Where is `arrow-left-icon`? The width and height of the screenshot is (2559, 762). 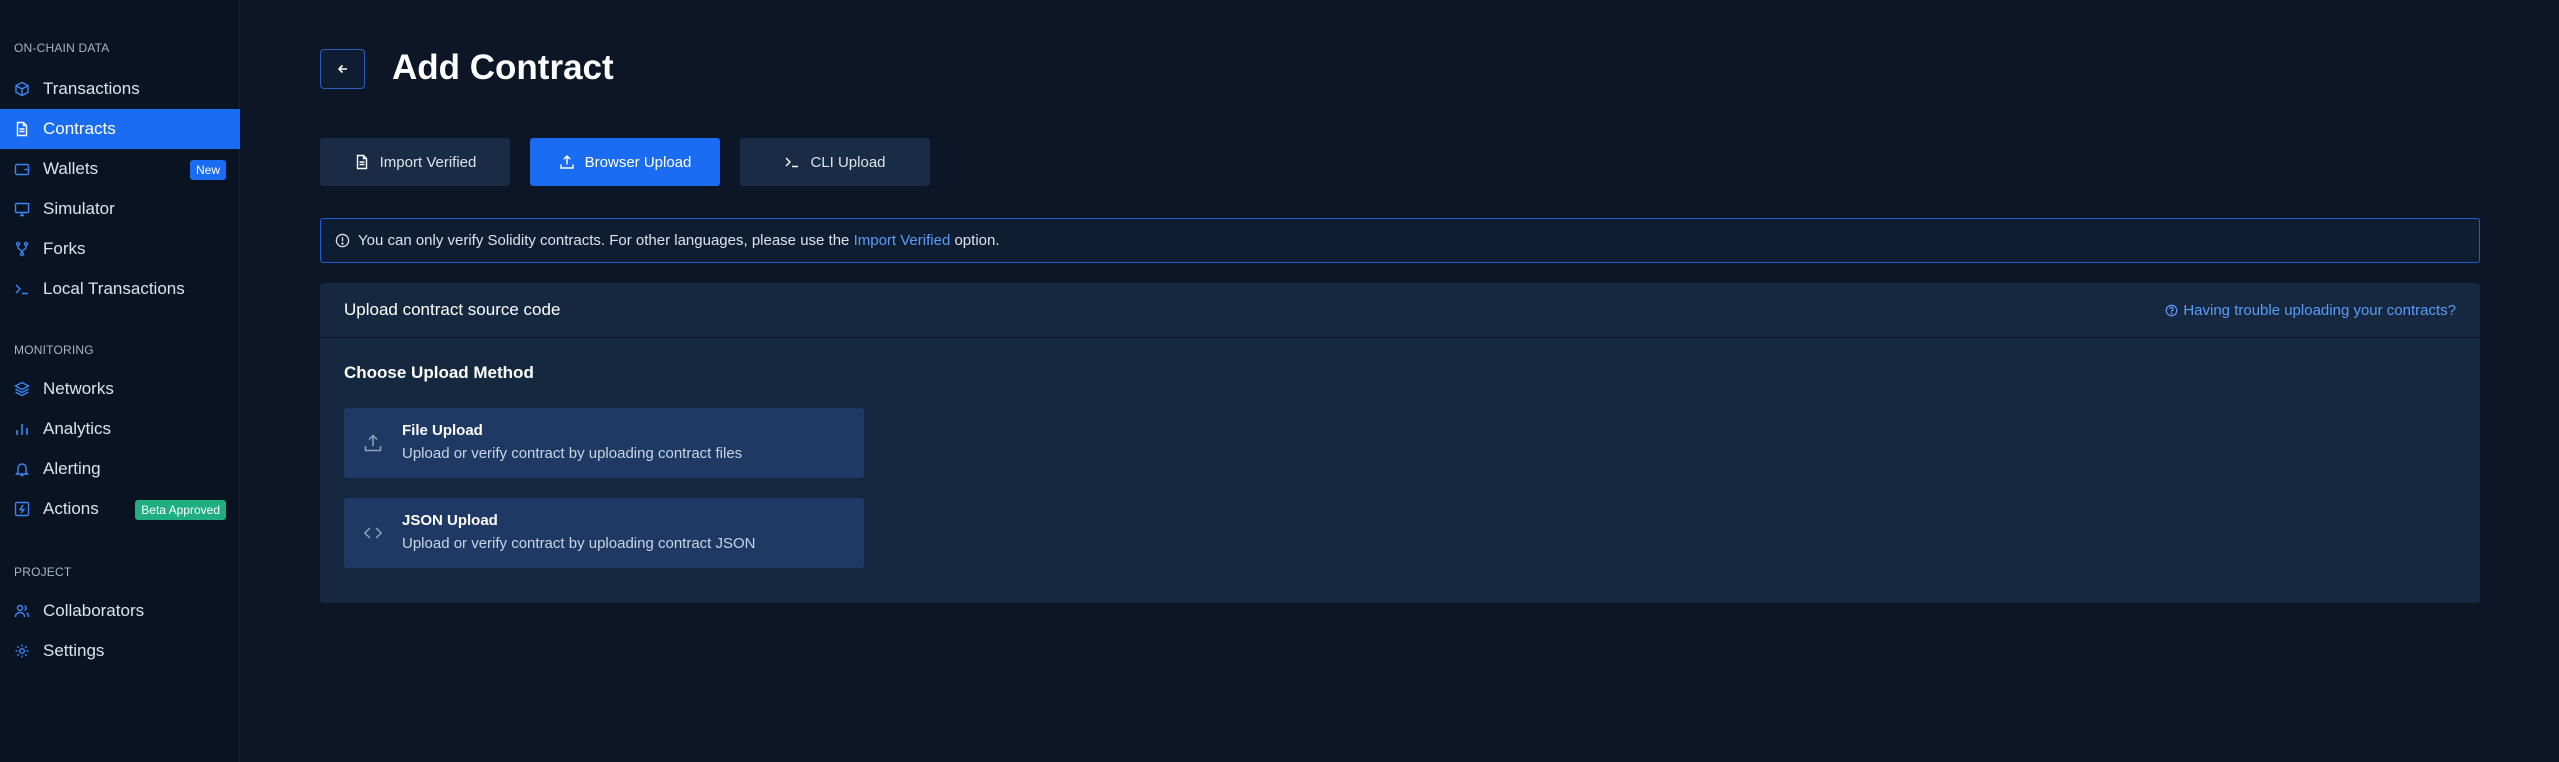 arrow-left-icon is located at coordinates (343, 69).